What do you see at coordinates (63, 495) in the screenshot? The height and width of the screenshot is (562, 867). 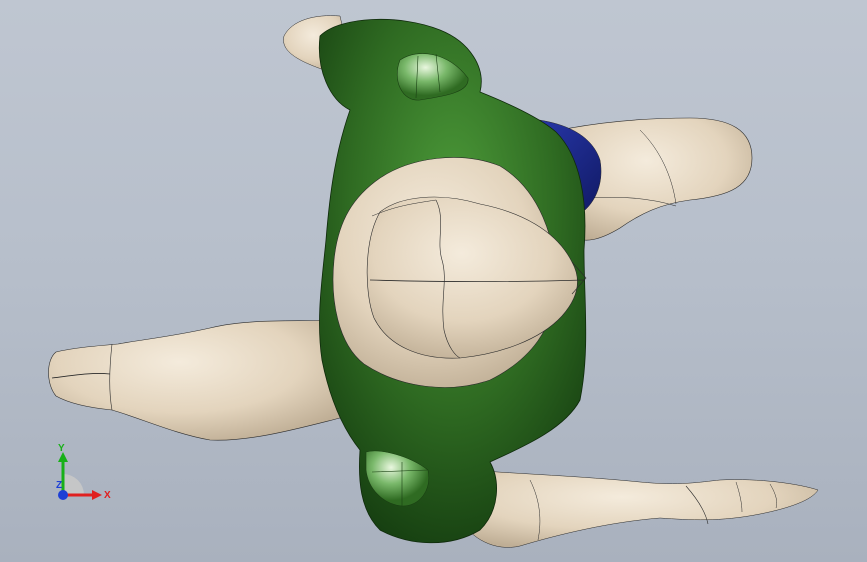 I see `triad-z-axis` at bounding box center [63, 495].